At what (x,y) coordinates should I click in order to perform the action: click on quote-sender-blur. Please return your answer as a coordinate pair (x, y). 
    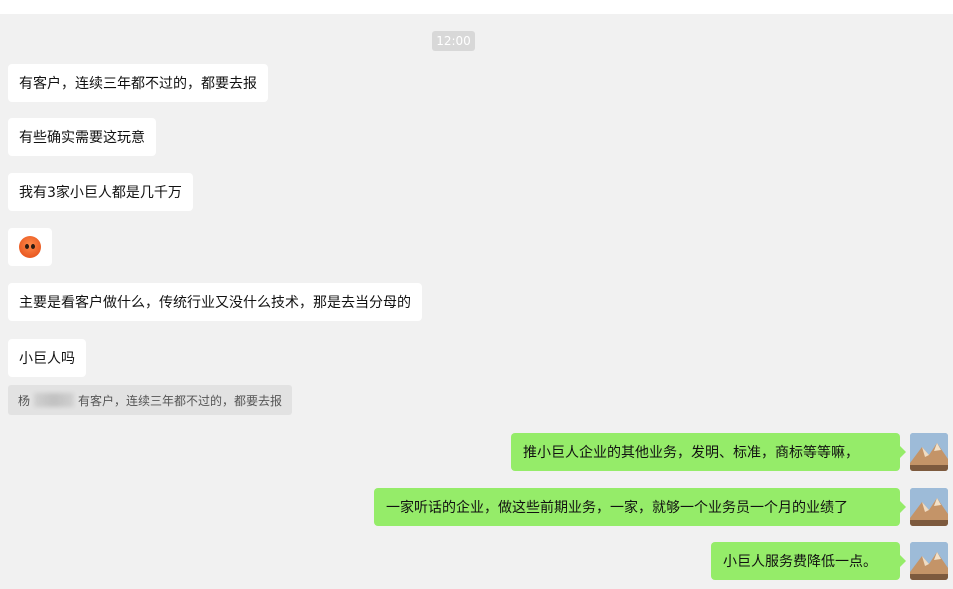
    Looking at the image, I should click on (54, 400).